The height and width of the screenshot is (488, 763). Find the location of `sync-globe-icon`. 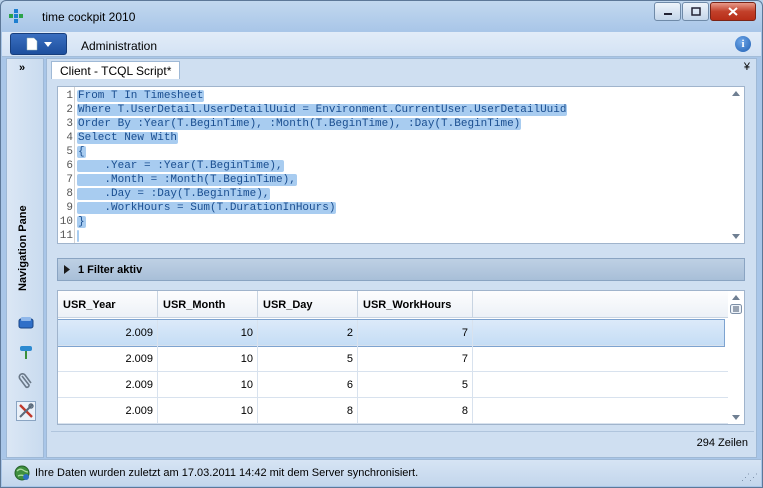

sync-globe-icon is located at coordinates (22, 473).